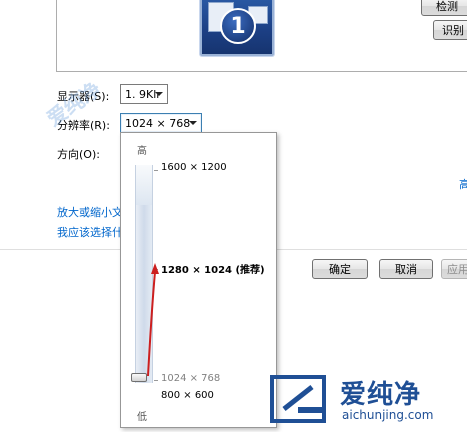  What do you see at coordinates (142, 417) in the screenshot?
I see `slider-low-label: 低` at bounding box center [142, 417].